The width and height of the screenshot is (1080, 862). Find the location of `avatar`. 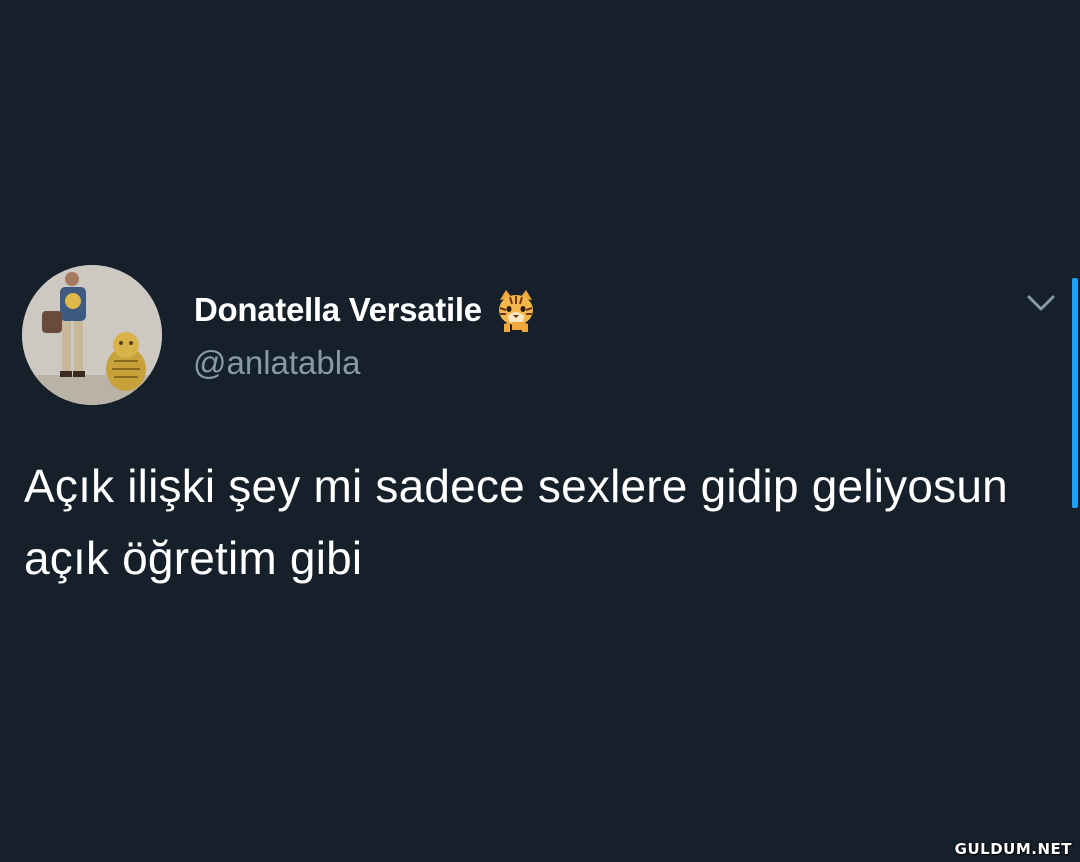

avatar is located at coordinates (92, 335).